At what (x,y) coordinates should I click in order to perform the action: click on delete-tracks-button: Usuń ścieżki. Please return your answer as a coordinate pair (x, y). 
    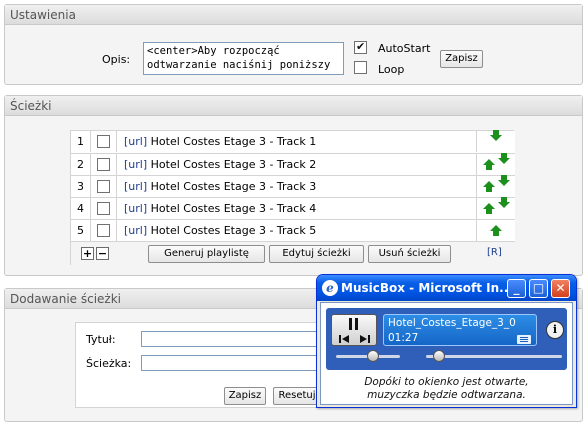
    Looking at the image, I should click on (409, 254).